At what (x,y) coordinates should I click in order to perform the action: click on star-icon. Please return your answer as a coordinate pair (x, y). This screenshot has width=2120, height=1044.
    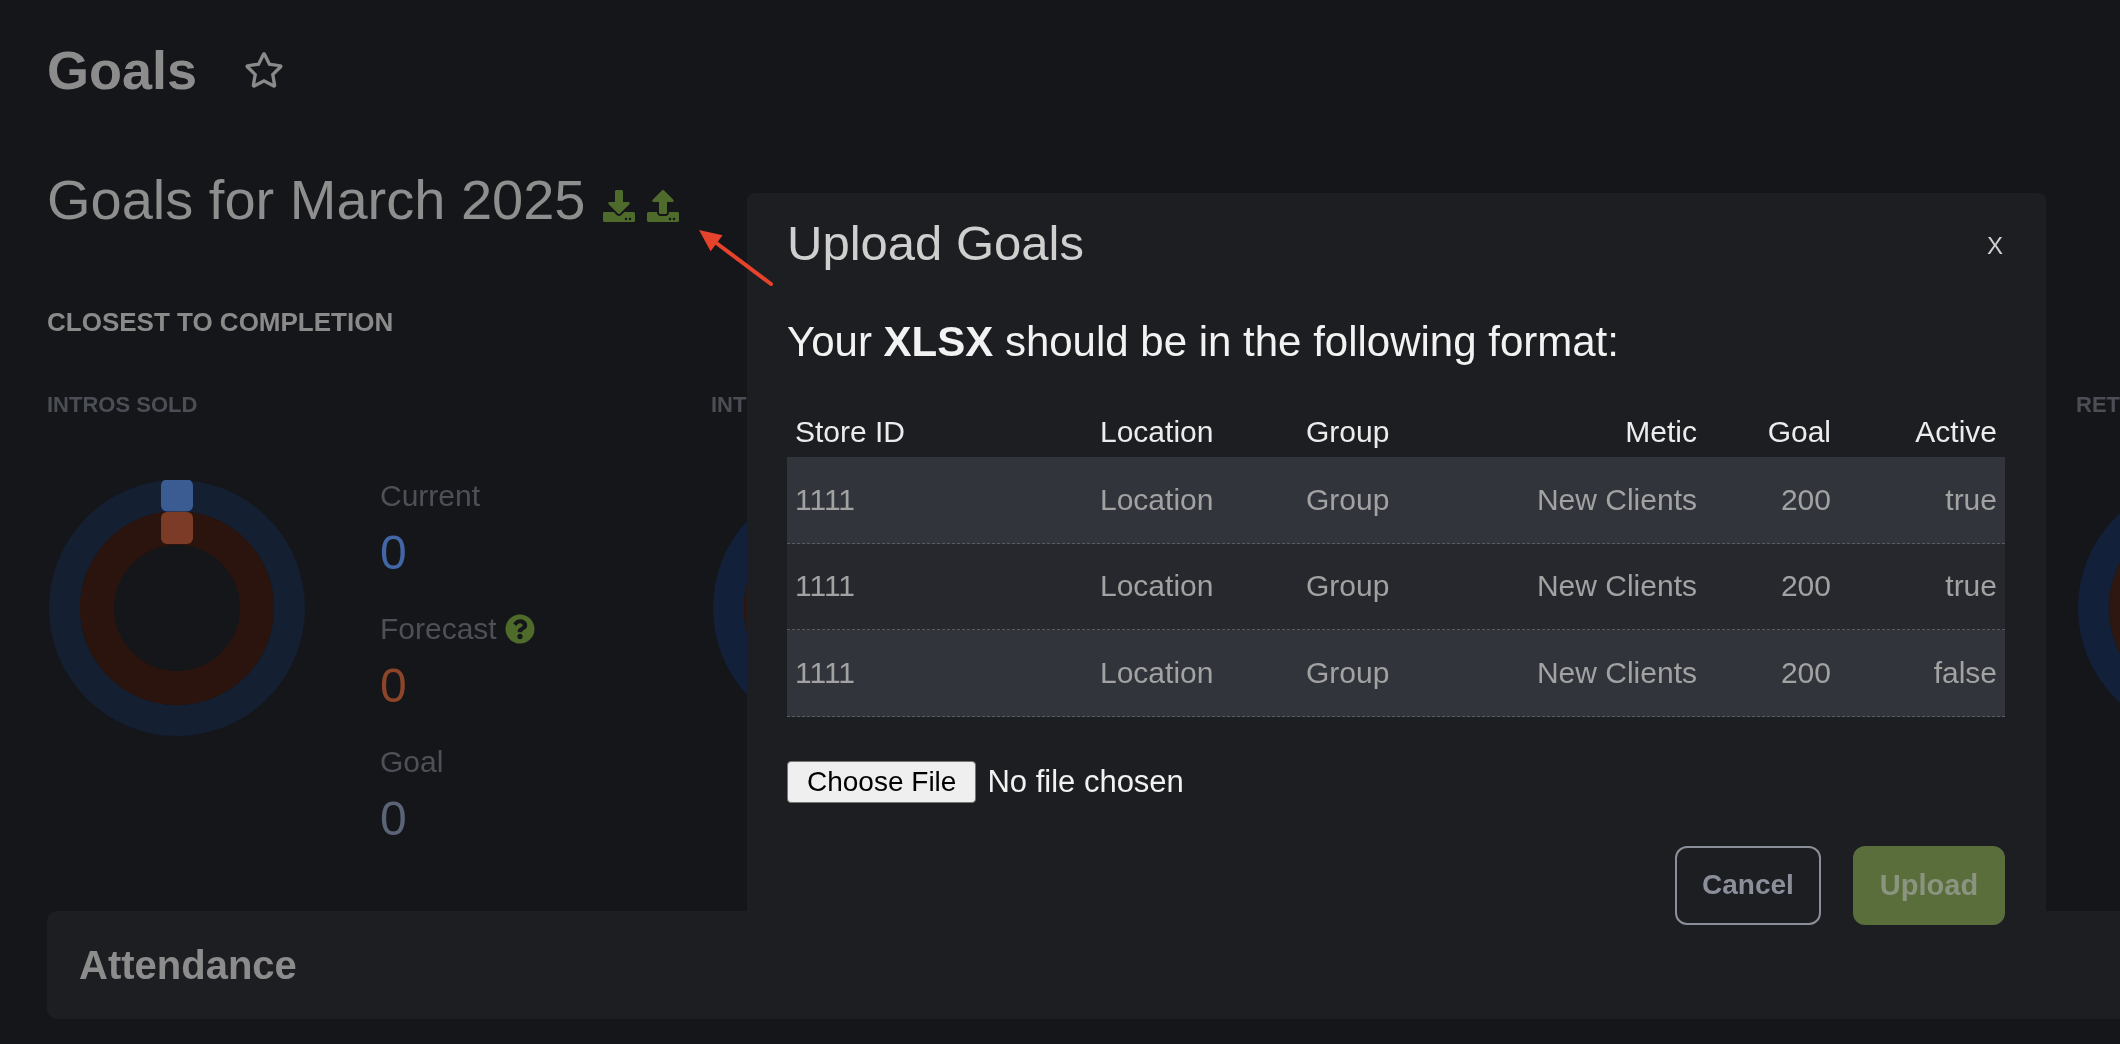
    Looking at the image, I should click on (264, 70).